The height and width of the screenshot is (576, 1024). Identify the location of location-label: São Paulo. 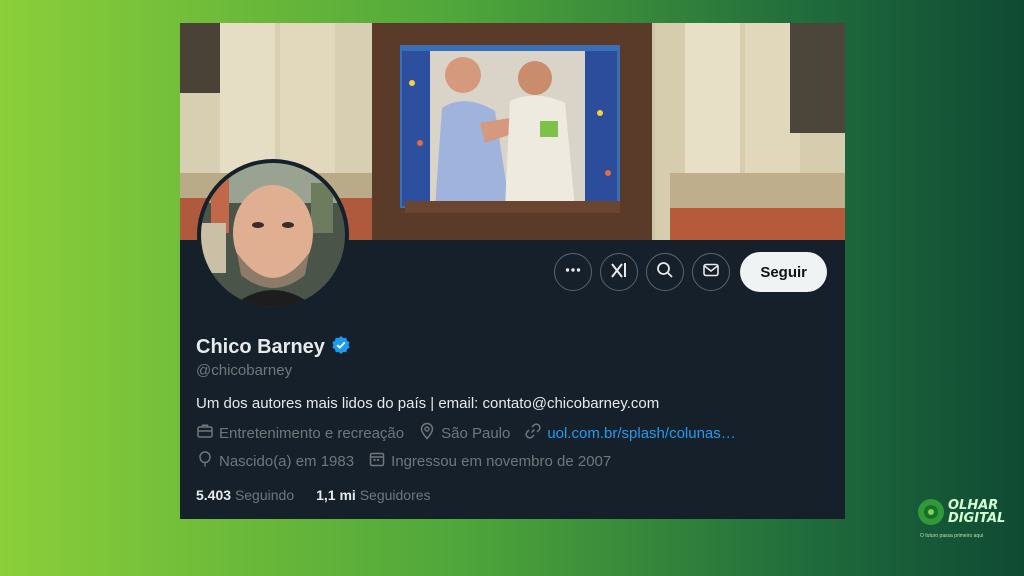
(476, 433).